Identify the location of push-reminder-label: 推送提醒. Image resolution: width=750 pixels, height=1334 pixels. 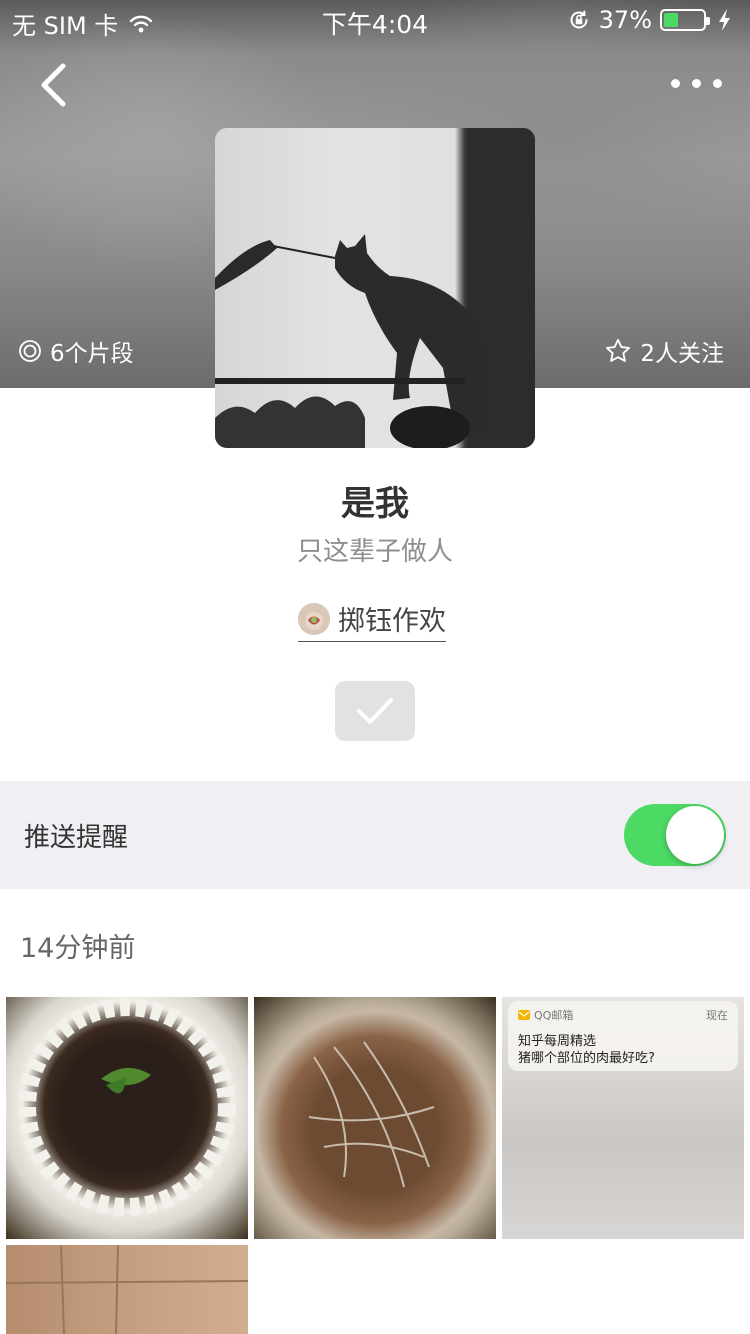
(76, 838).